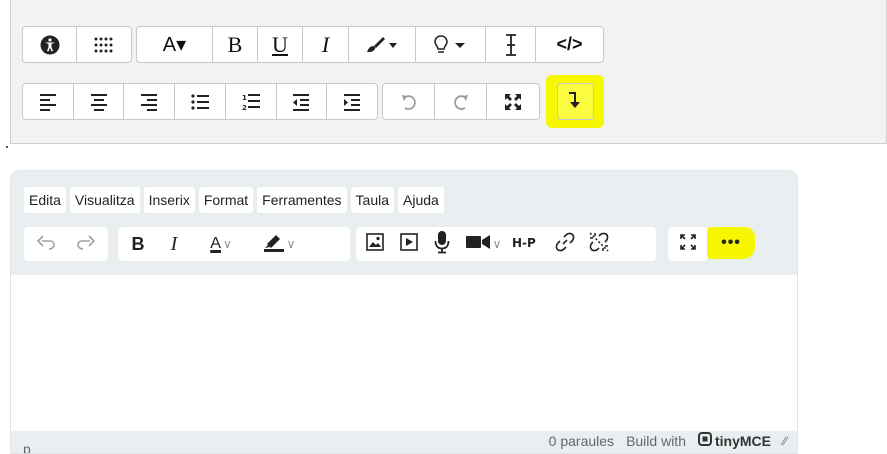  Describe the element at coordinates (226, 200) in the screenshot. I see `menu-format: Format` at that location.